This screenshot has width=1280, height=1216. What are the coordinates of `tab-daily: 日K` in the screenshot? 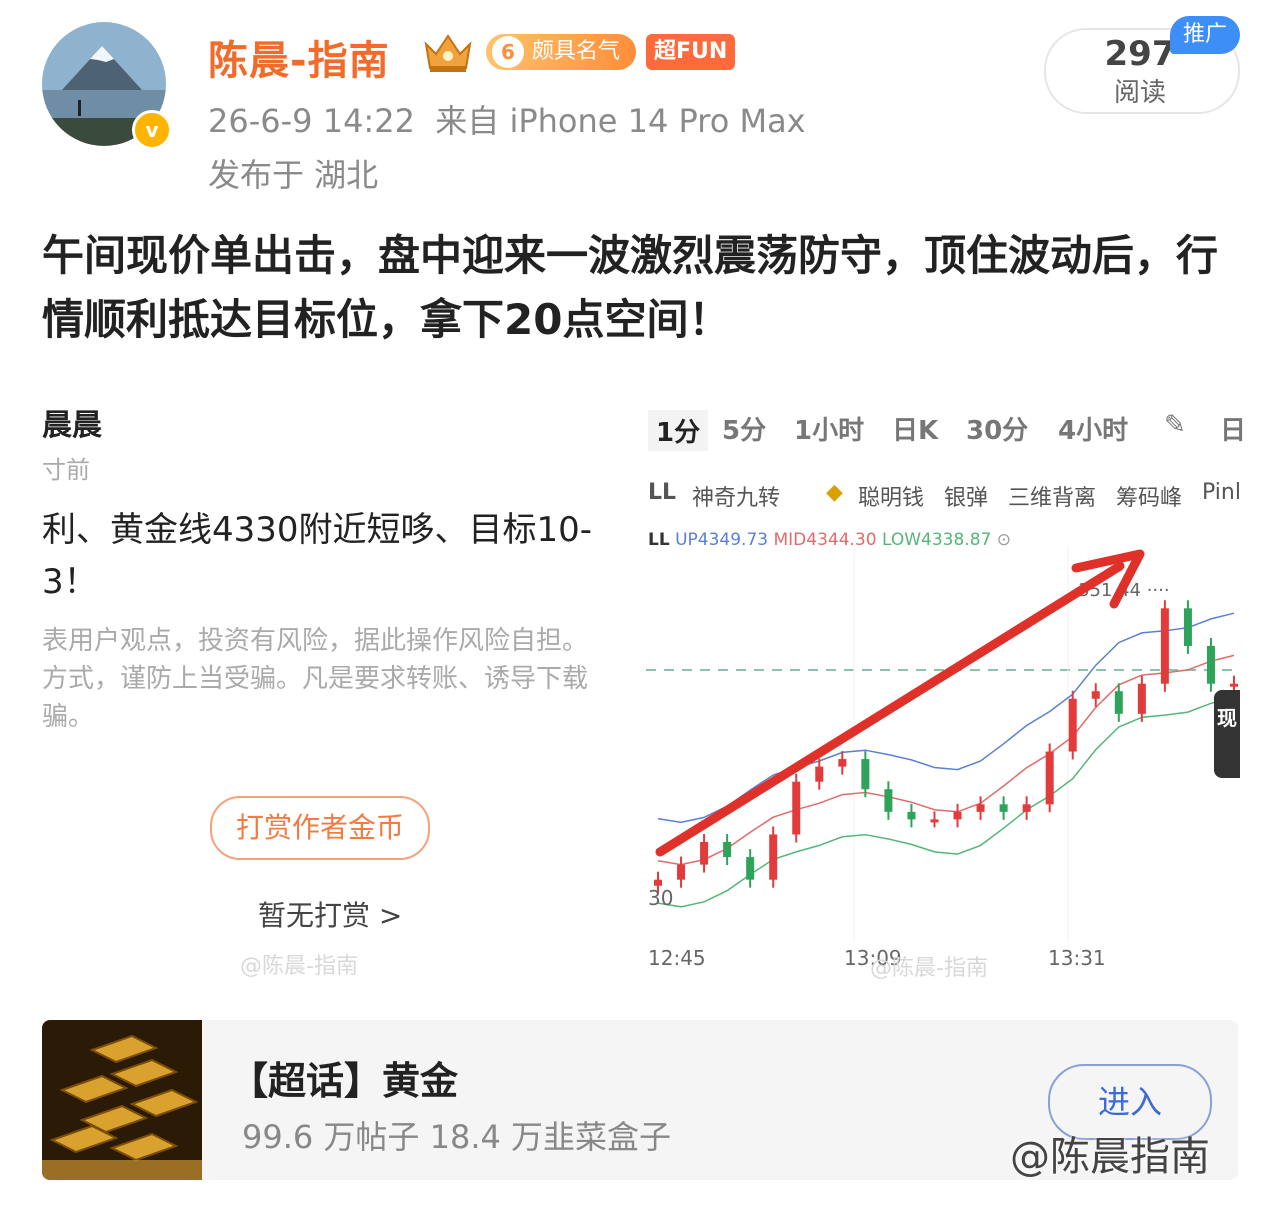 It's located at (915, 428).